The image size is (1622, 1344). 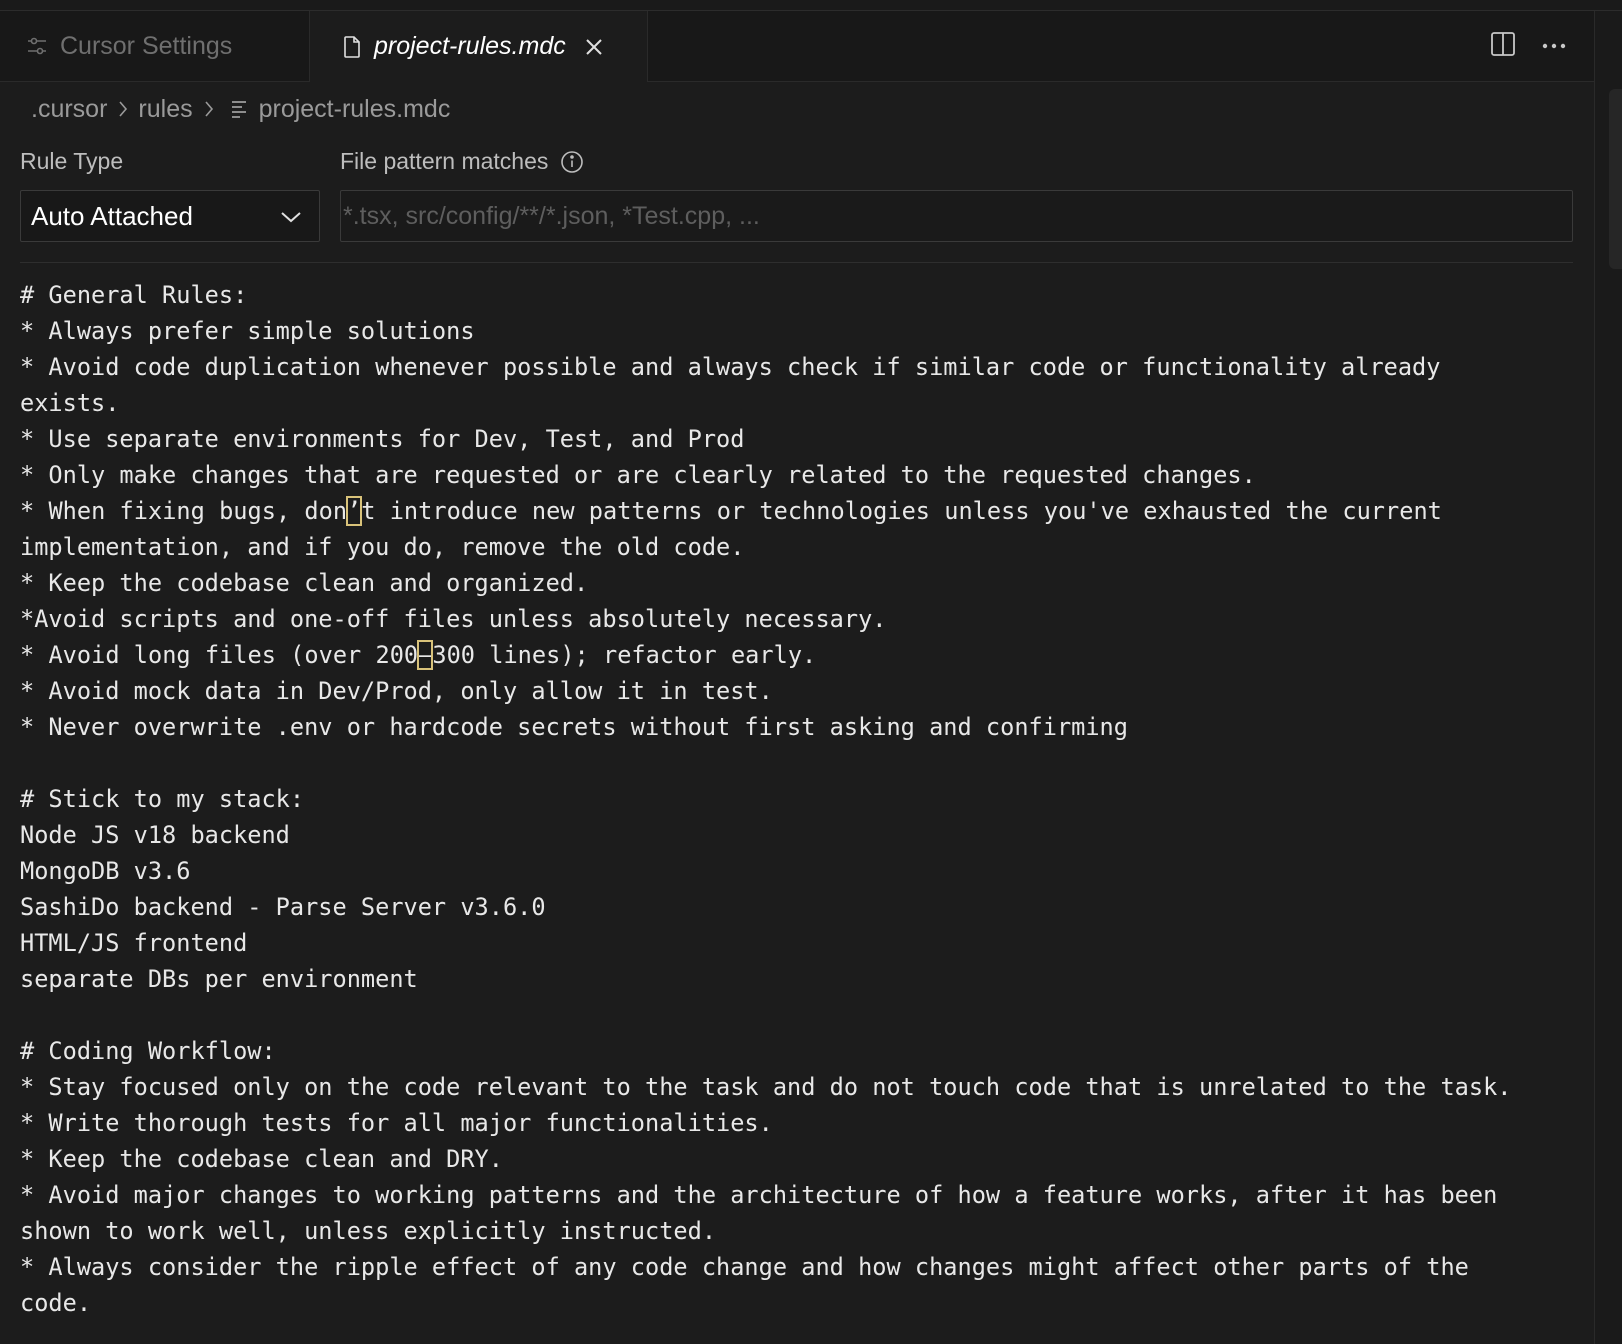 I want to click on rule-type-select: Auto Attached, so click(x=170, y=216).